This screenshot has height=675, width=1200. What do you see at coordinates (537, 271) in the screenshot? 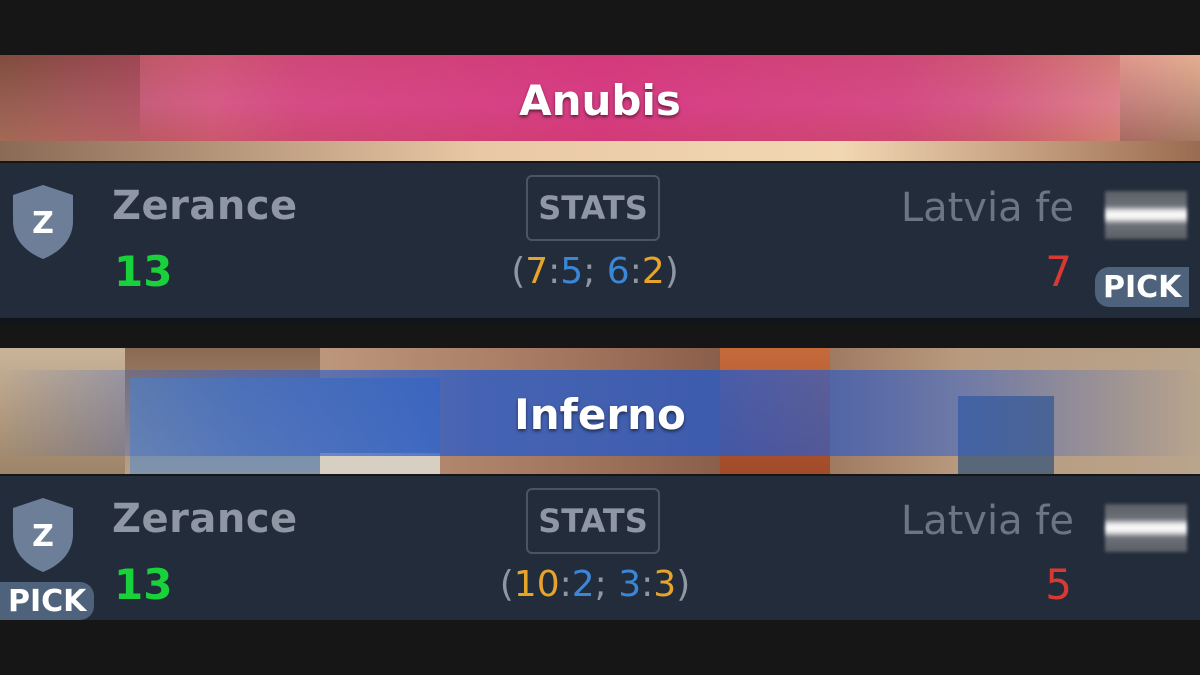
I see `half1-t-score: 7` at bounding box center [537, 271].